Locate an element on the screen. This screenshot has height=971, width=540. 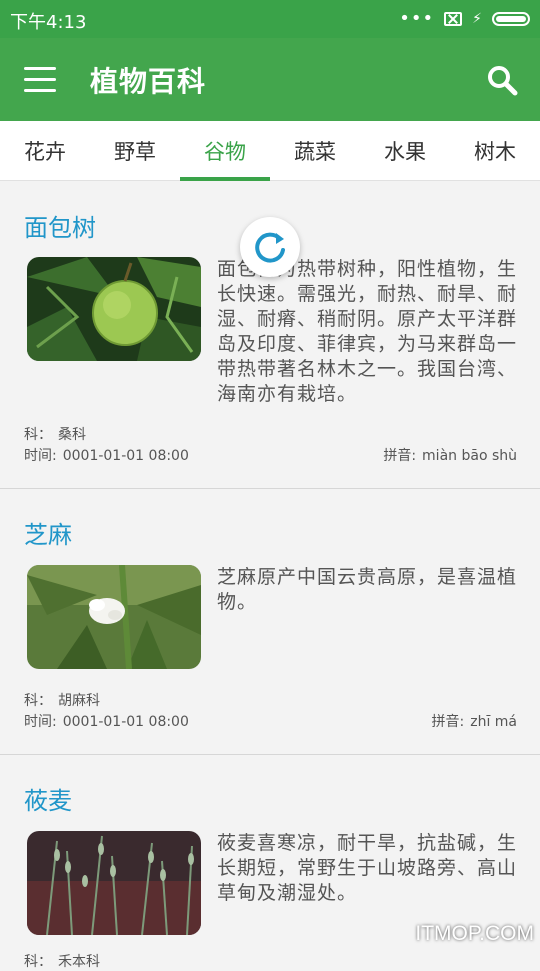
watermark: ITMOP.COM is located at coordinates (474, 933).